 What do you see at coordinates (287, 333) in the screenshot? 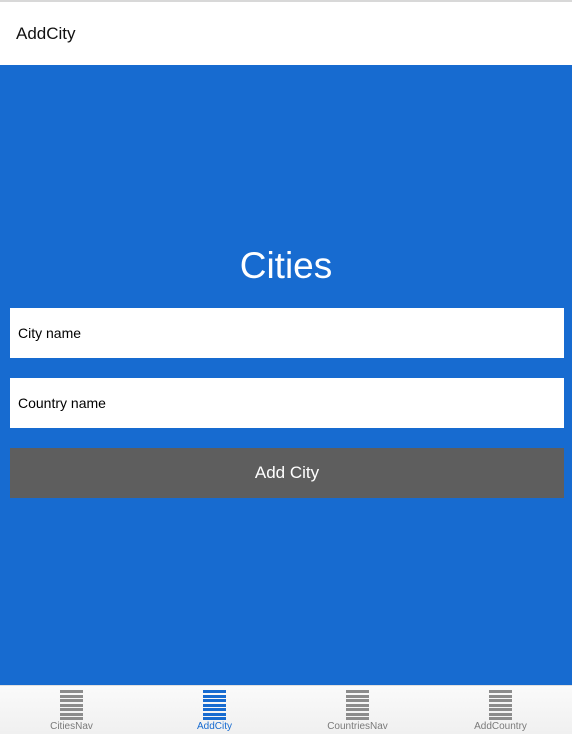
I see `city-name-input` at bounding box center [287, 333].